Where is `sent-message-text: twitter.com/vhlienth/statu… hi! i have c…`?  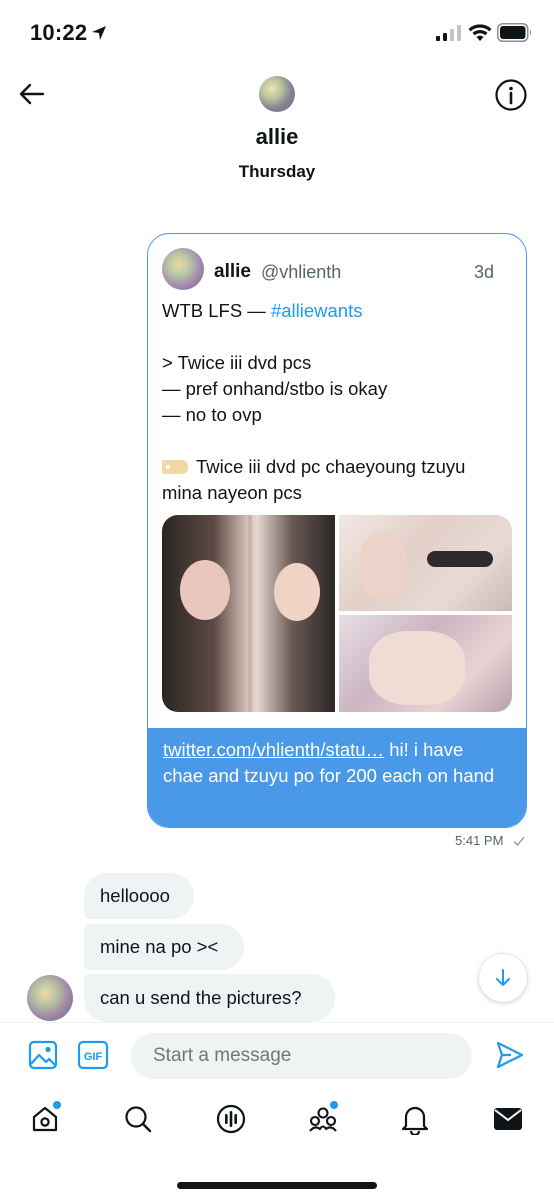 sent-message-text: twitter.com/vhlienth/statu… hi! i have c… is located at coordinates (333, 763).